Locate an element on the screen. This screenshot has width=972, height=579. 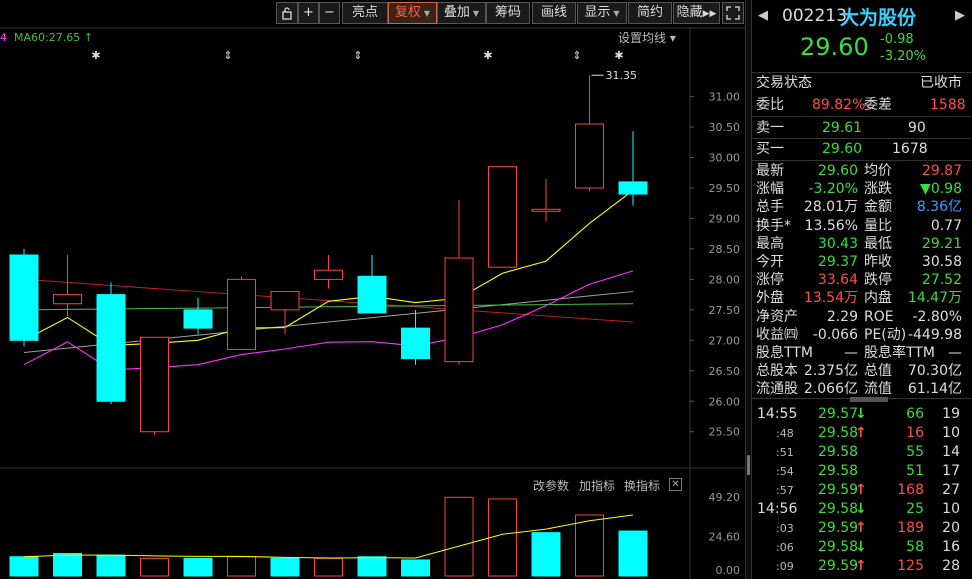
fullscreen-icon is located at coordinates (733, 13).